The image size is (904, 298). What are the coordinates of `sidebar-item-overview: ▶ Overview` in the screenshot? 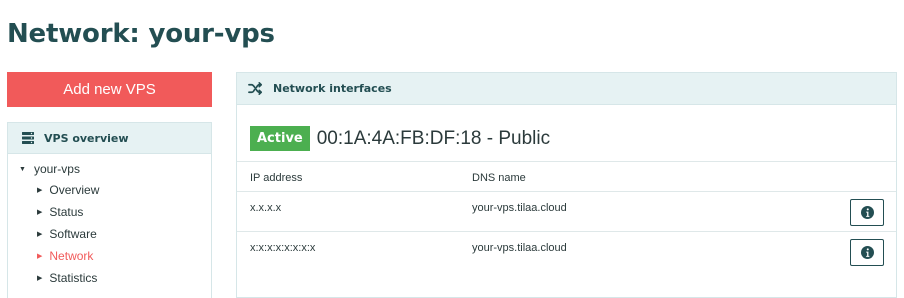 It's located at (68, 190).